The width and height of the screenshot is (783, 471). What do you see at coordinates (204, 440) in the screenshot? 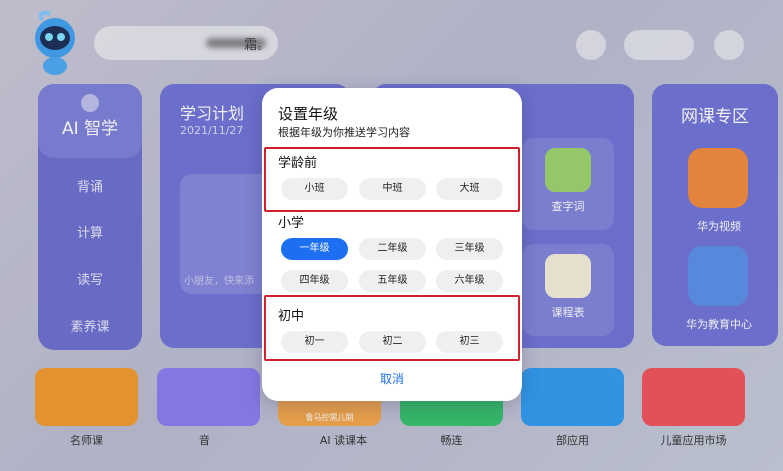
I see `dock-music-label: 音` at bounding box center [204, 440].